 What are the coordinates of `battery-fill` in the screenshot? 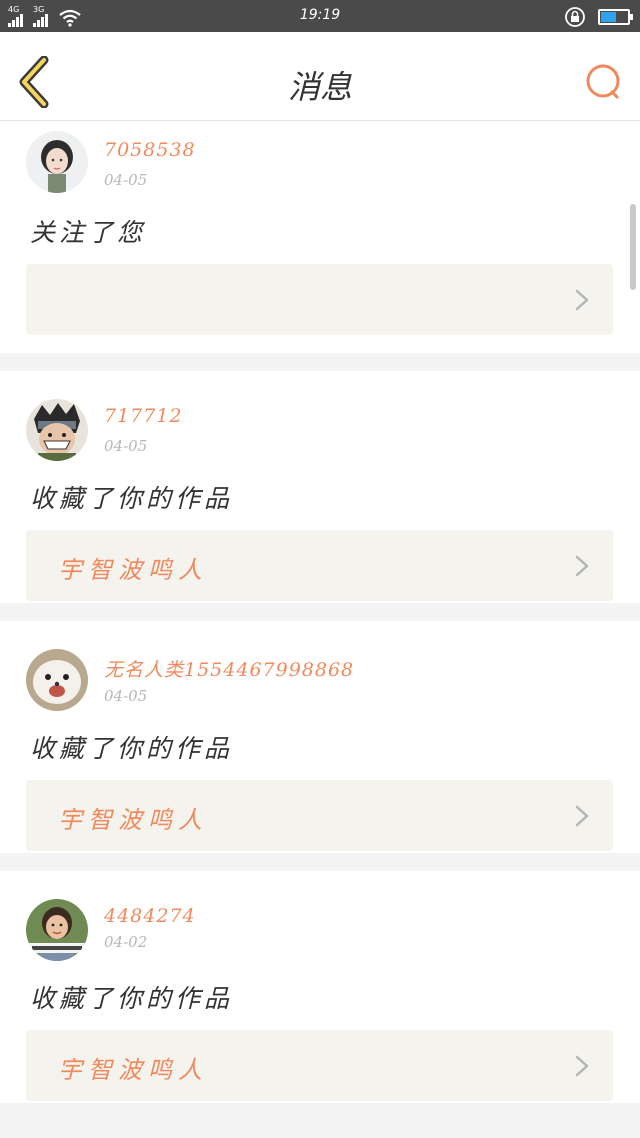 It's located at (609, 17).